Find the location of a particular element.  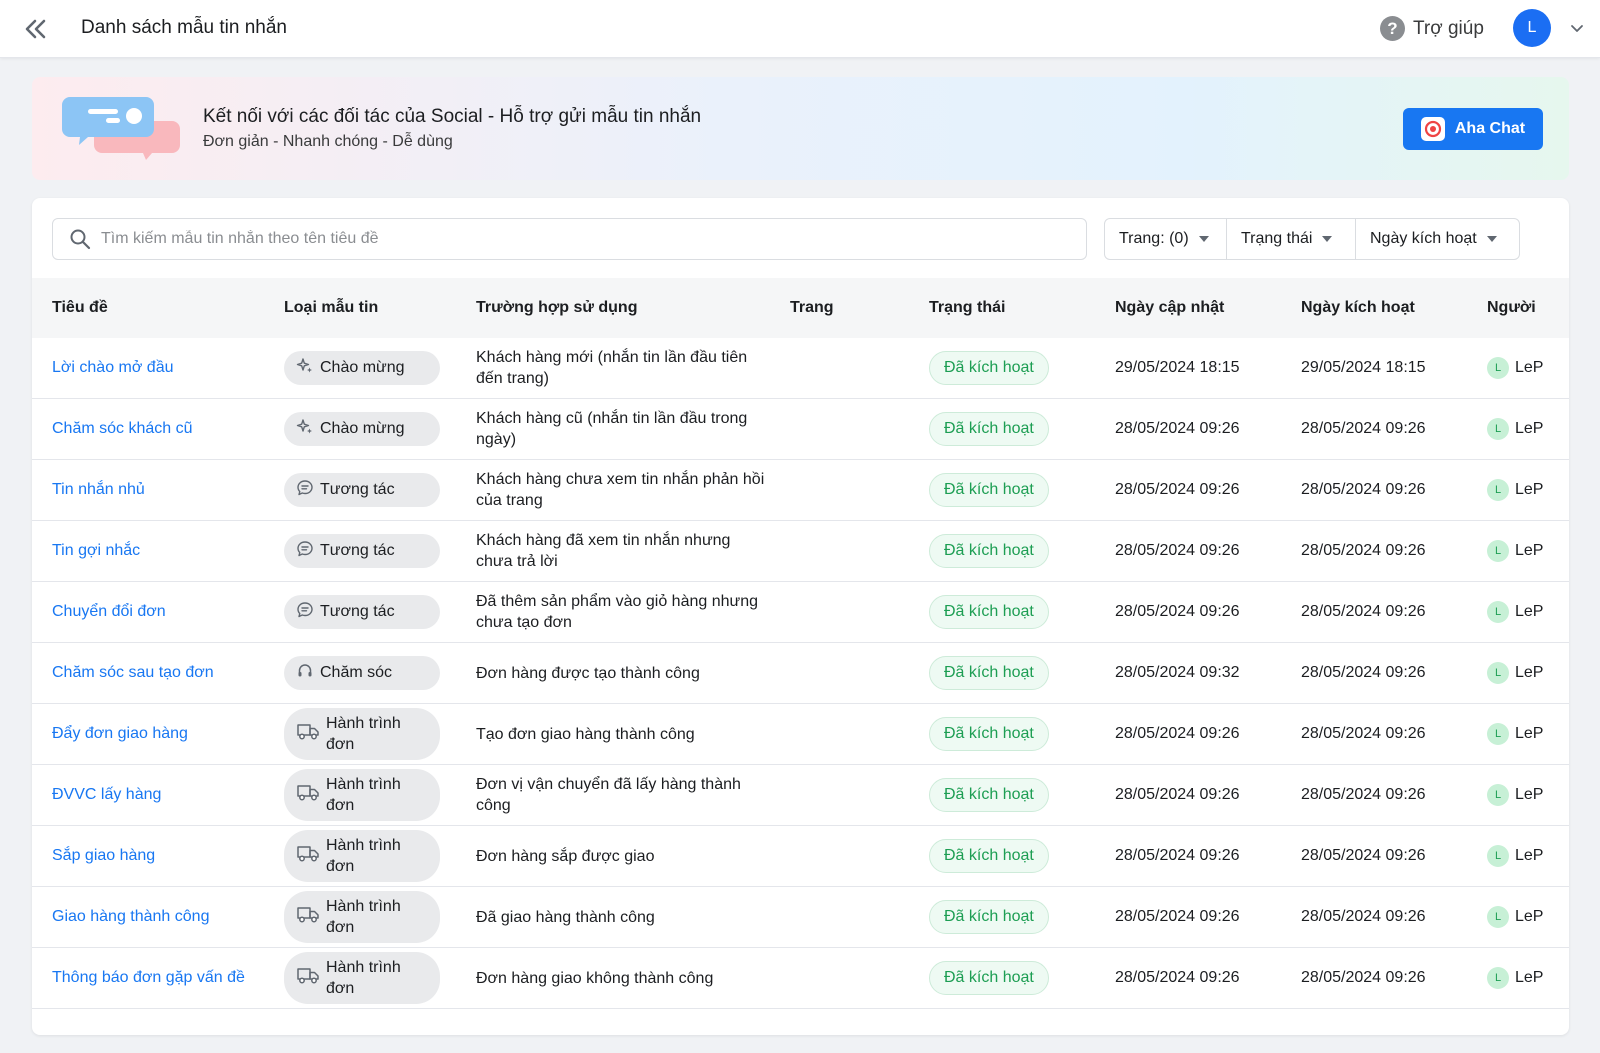

template-title-link: ĐVVC lấy hàng is located at coordinates (106, 795).